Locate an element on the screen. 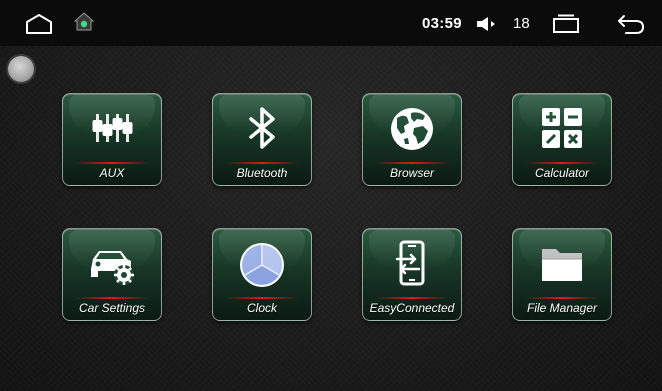  clock-icon is located at coordinates (262, 265).